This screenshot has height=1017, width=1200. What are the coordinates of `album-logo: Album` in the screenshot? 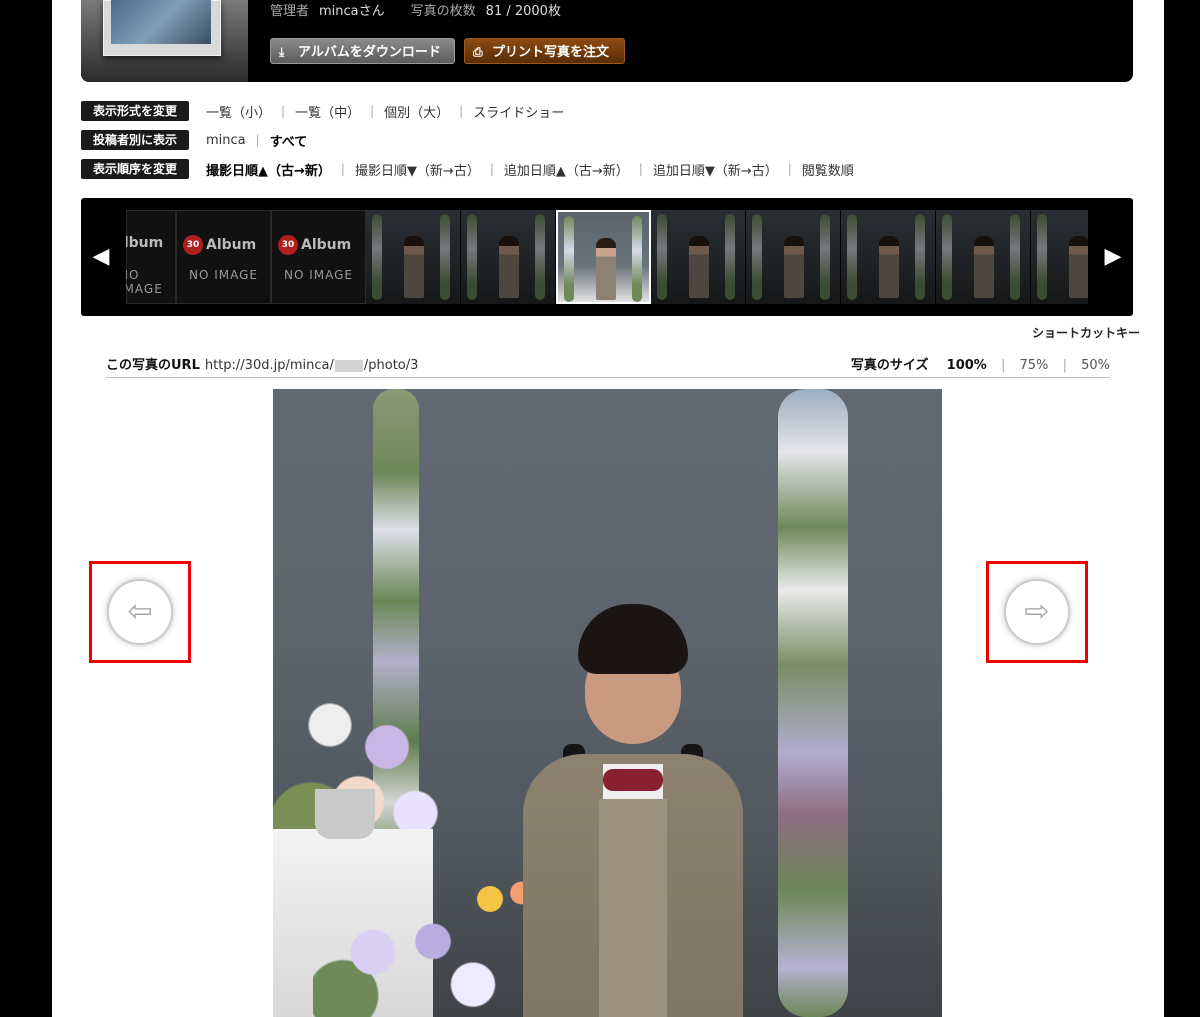 It's located at (148, 243).